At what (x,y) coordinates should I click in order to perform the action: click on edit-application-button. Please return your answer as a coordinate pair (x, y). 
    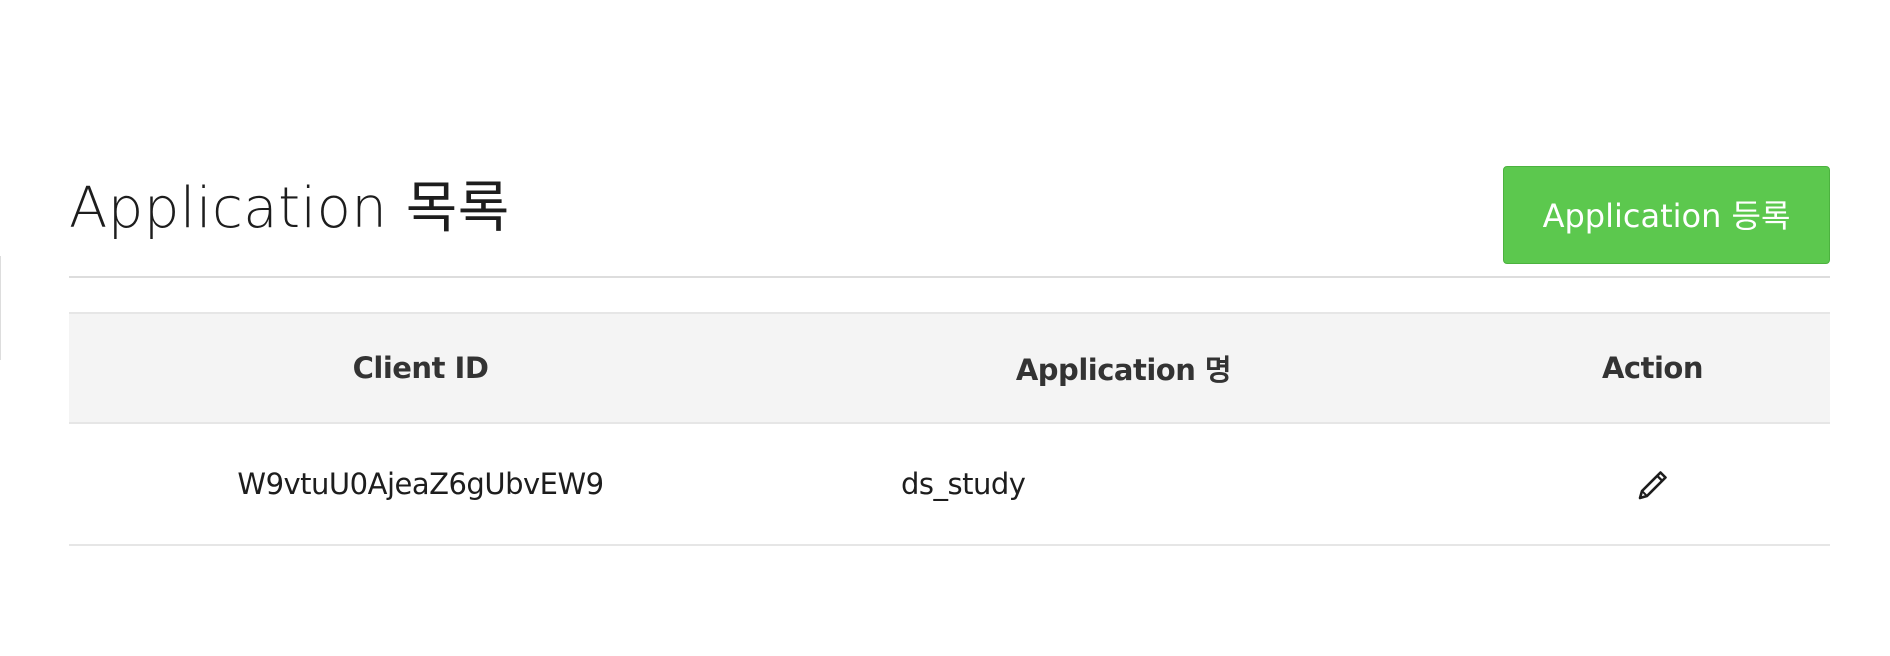
    Looking at the image, I should click on (1653, 485).